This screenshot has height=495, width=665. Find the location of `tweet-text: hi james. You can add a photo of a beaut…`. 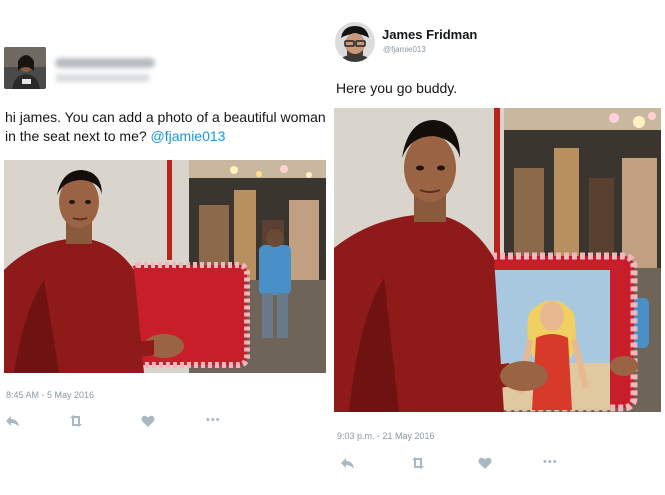

tweet-text: hi james. You can add a photo of a beaut… is located at coordinates (167, 127).